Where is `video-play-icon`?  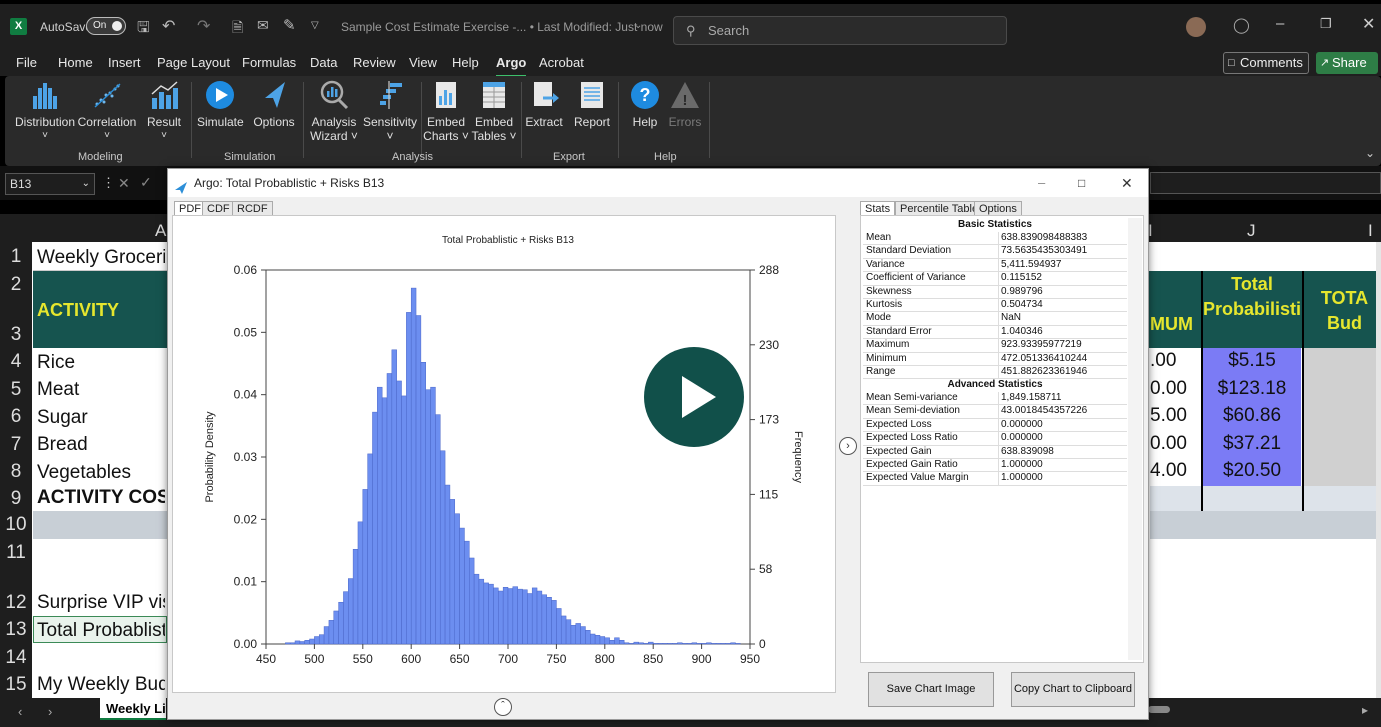
video-play-icon is located at coordinates (694, 397).